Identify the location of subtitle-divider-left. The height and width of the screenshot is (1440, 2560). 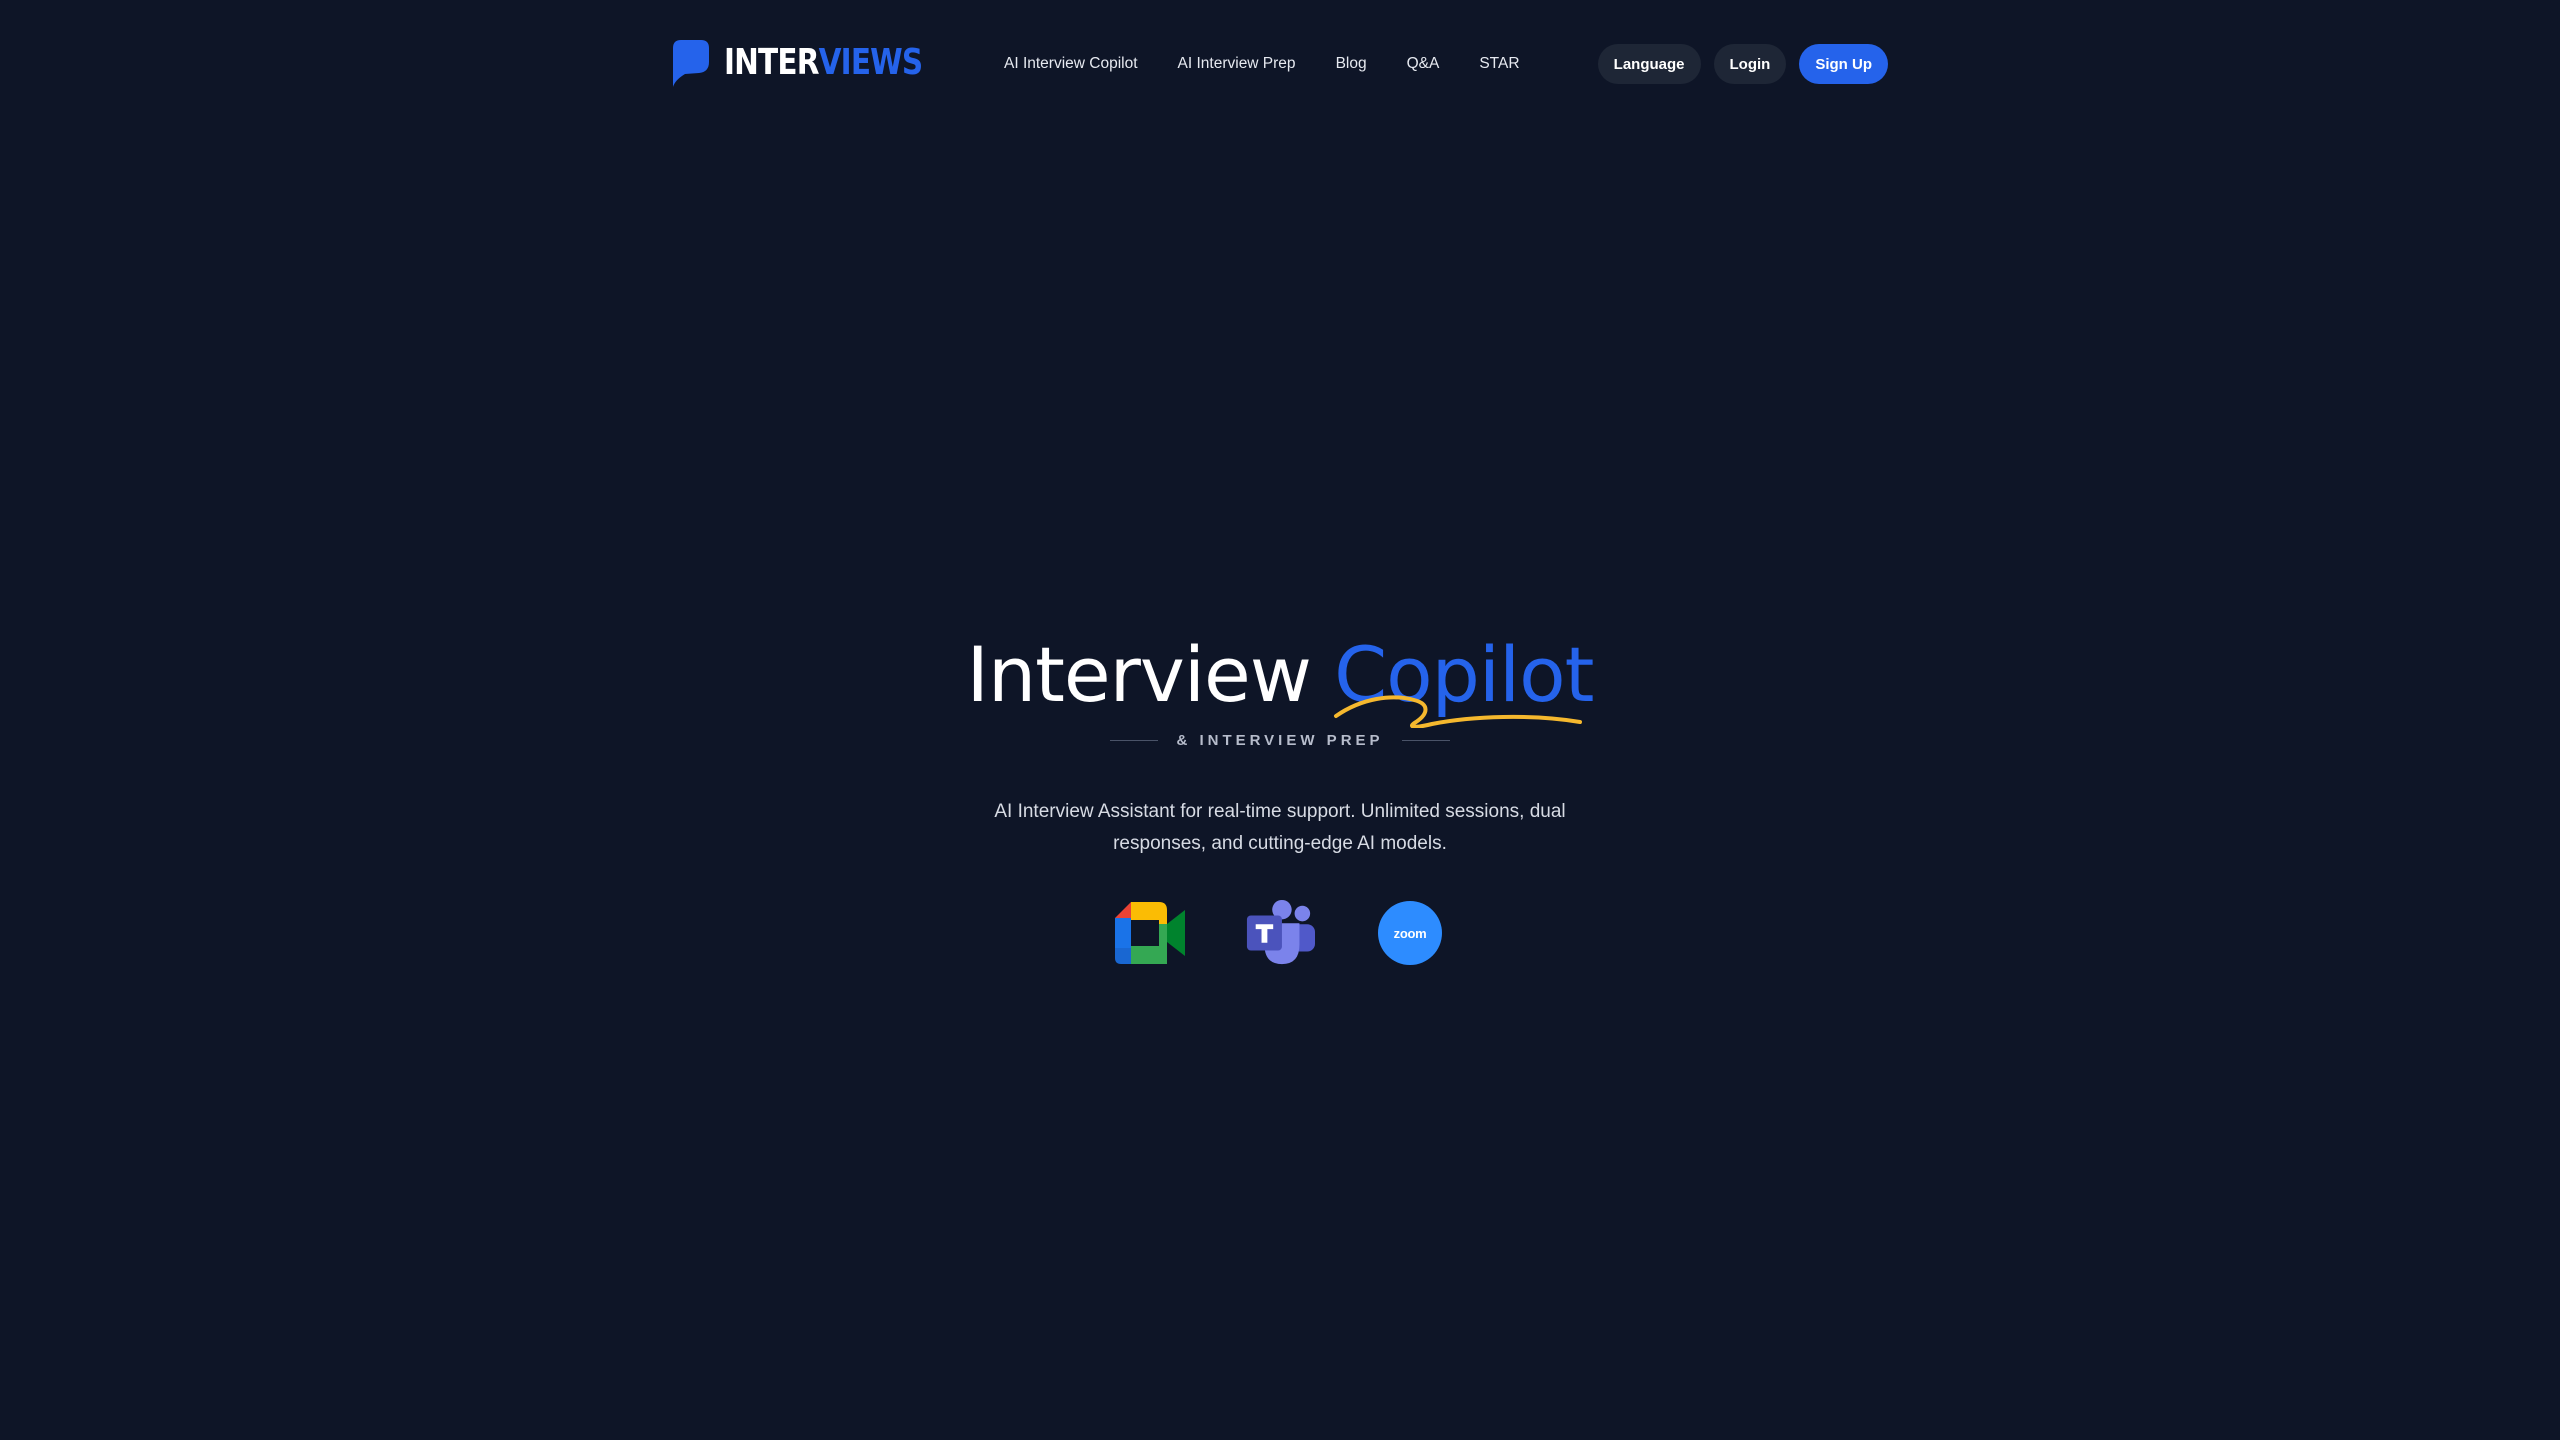
(1134, 740).